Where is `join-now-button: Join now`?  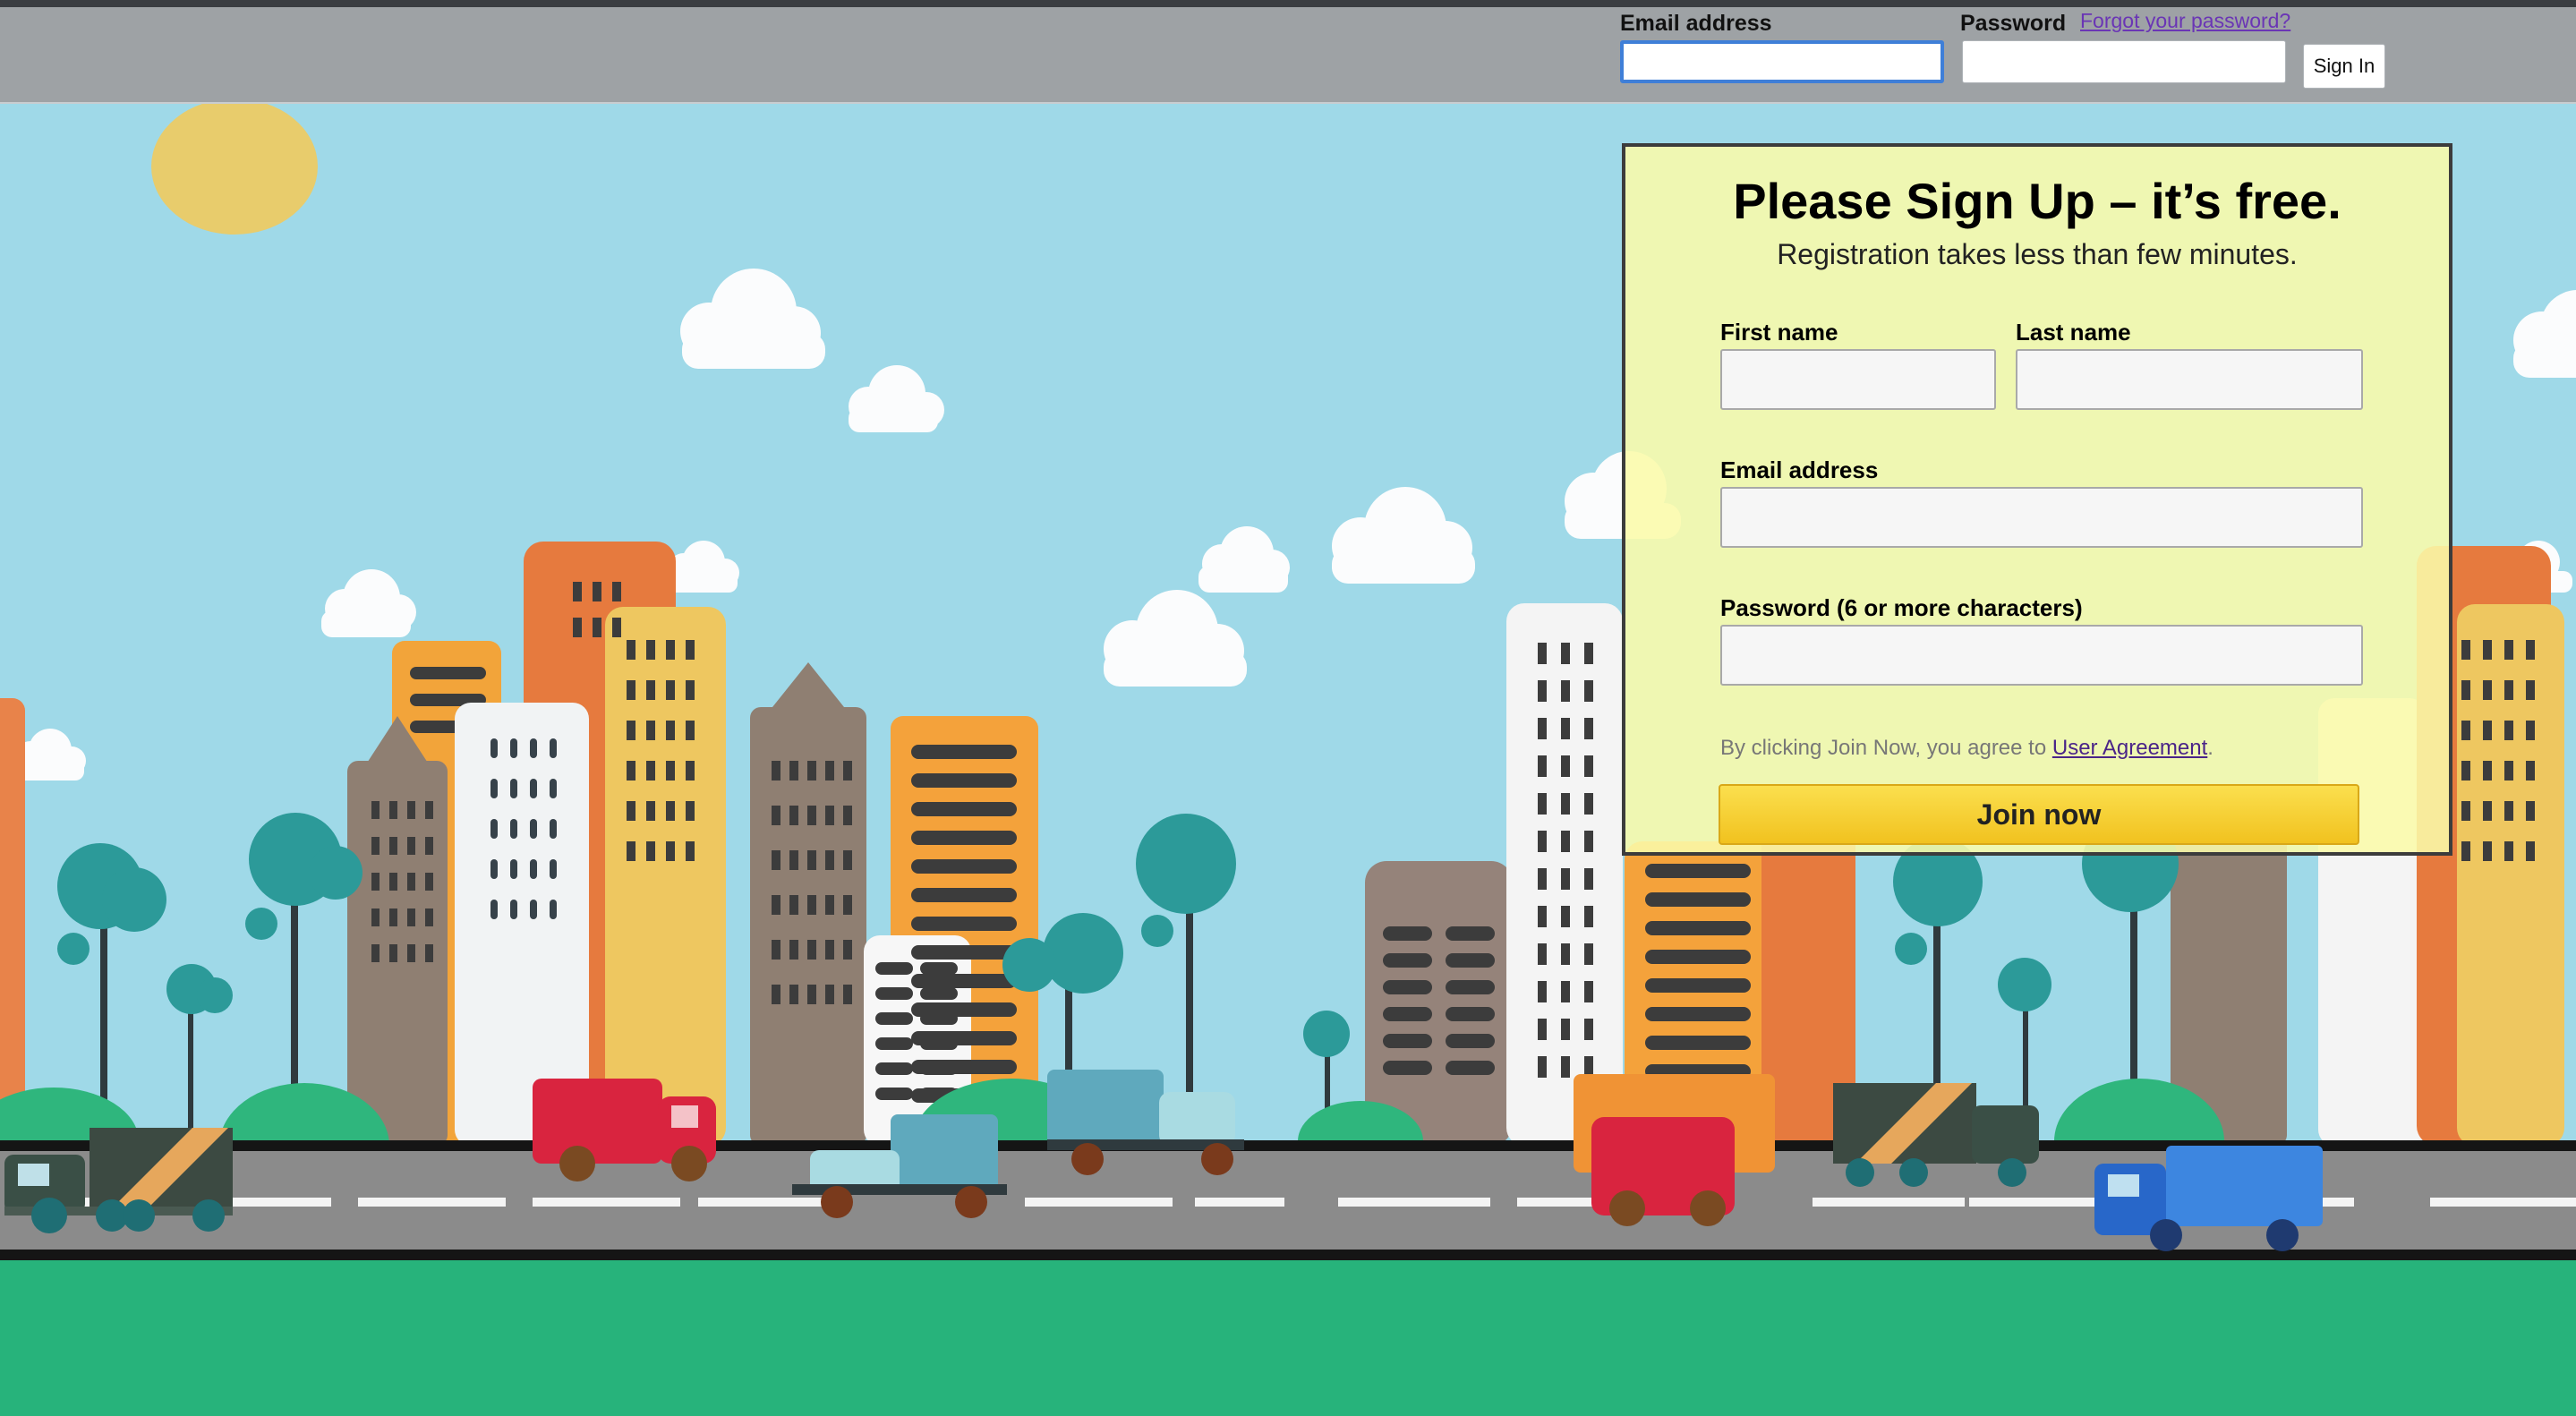 join-now-button: Join now is located at coordinates (2039, 814).